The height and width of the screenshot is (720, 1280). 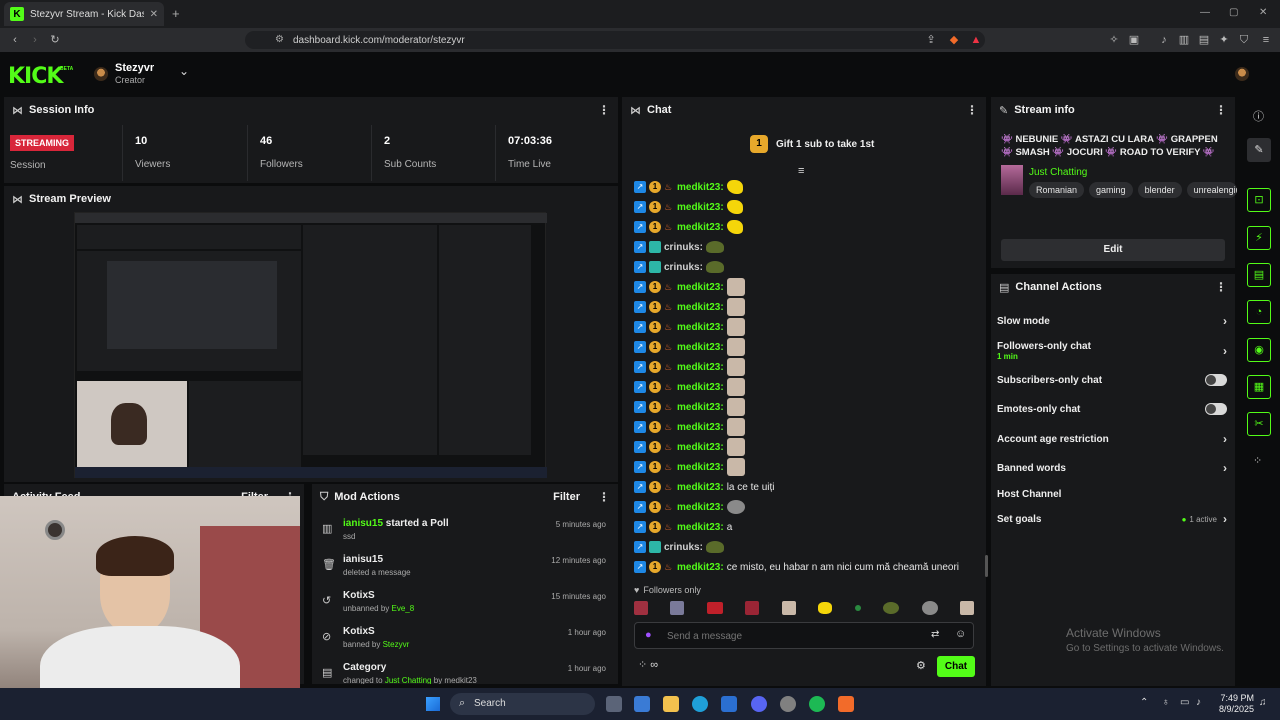 I want to click on notification-bell-icon: ♫, so click(x=1263, y=702).